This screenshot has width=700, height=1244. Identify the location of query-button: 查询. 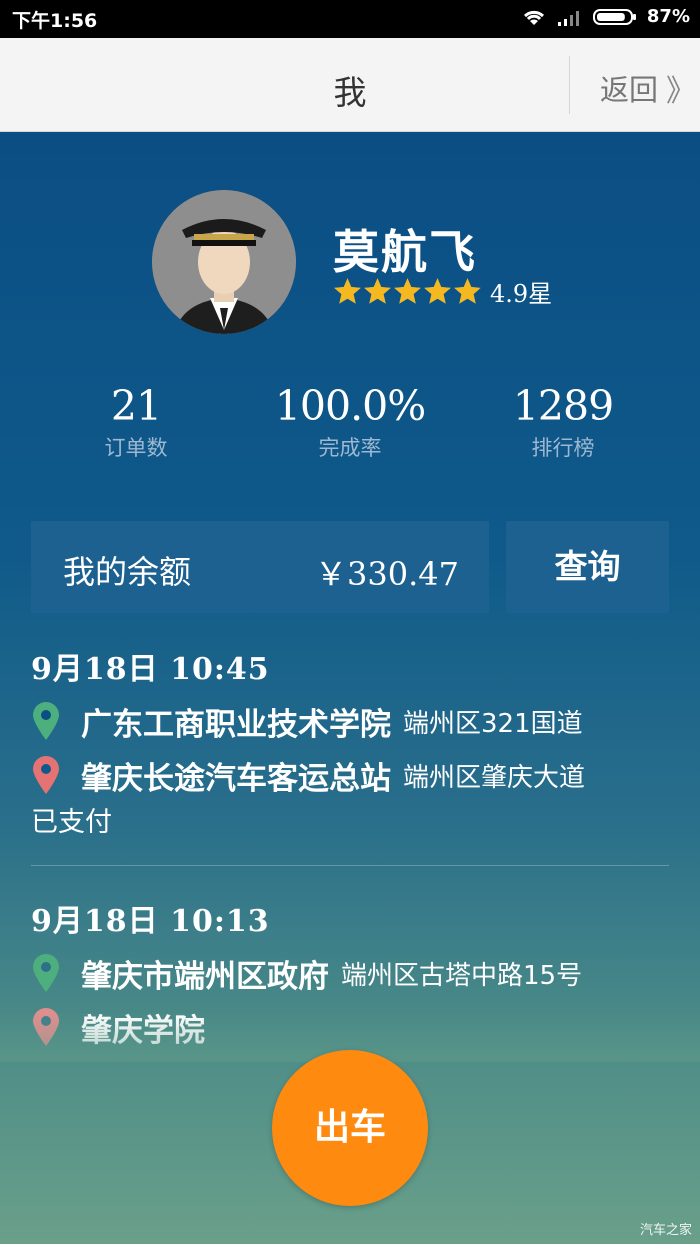
(587, 567).